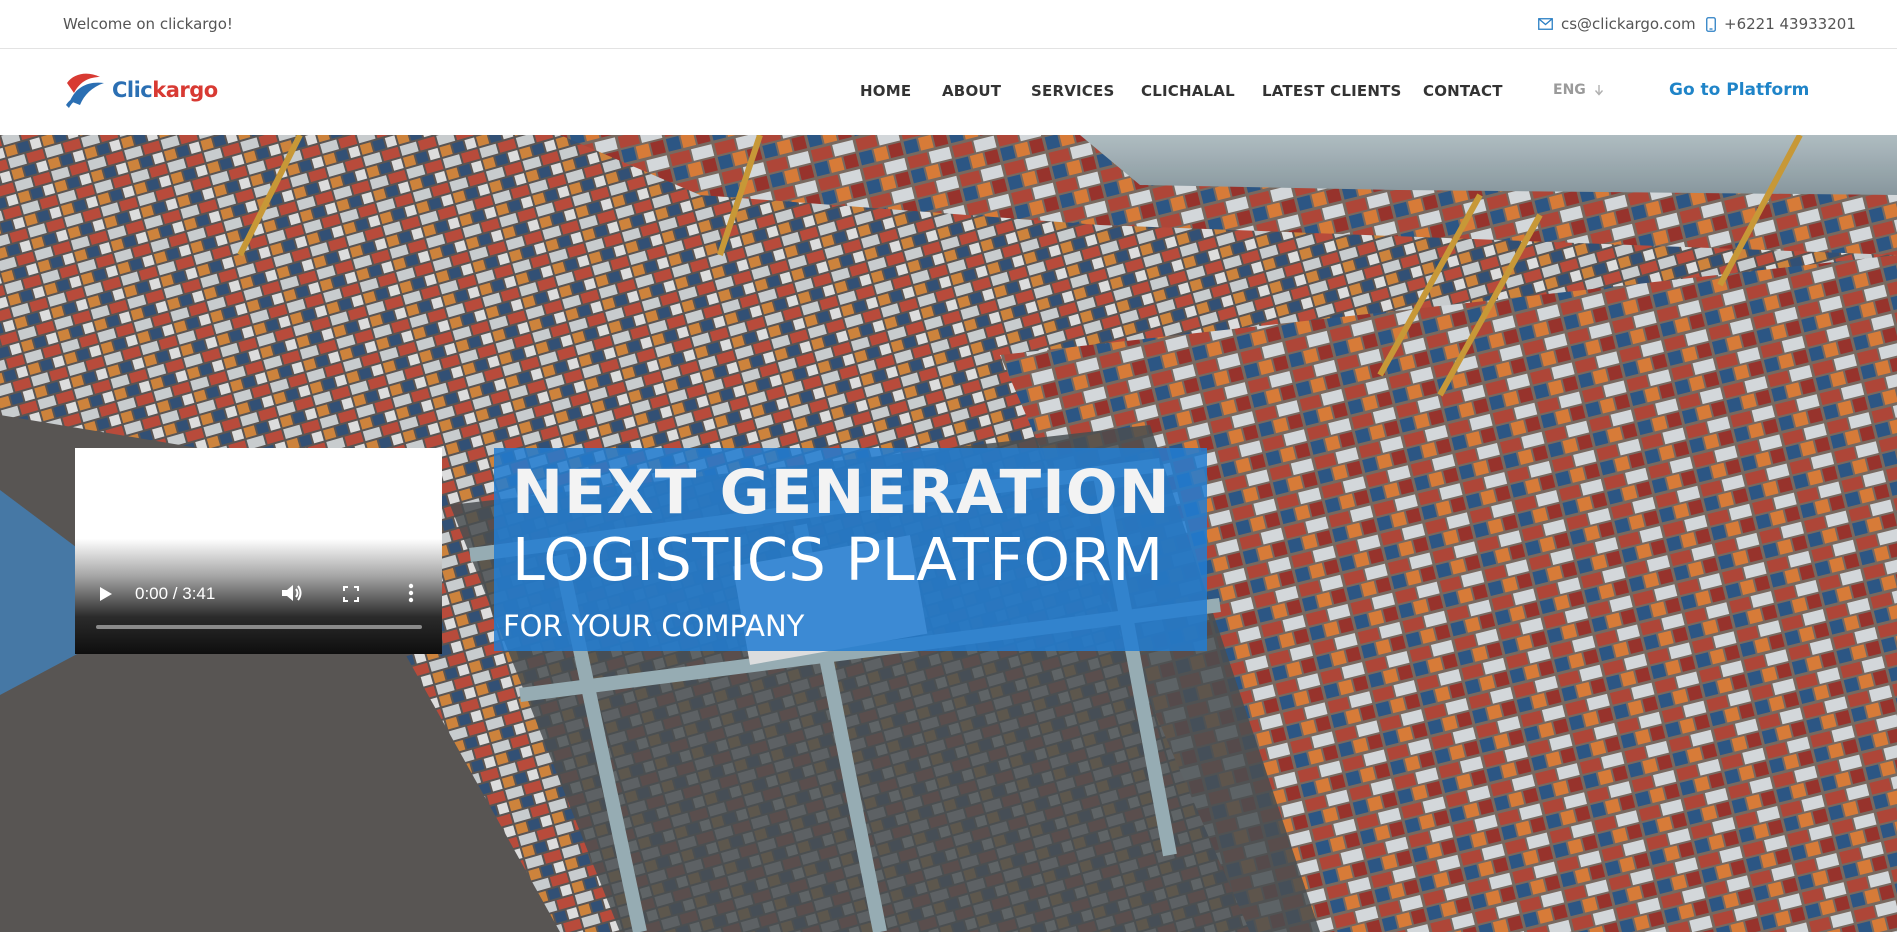 The image size is (1897, 932). What do you see at coordinates (148, 24) in the screenshot?
I see `welcome-text: Welcome on clickargo!` at bounding box center [148, 24].